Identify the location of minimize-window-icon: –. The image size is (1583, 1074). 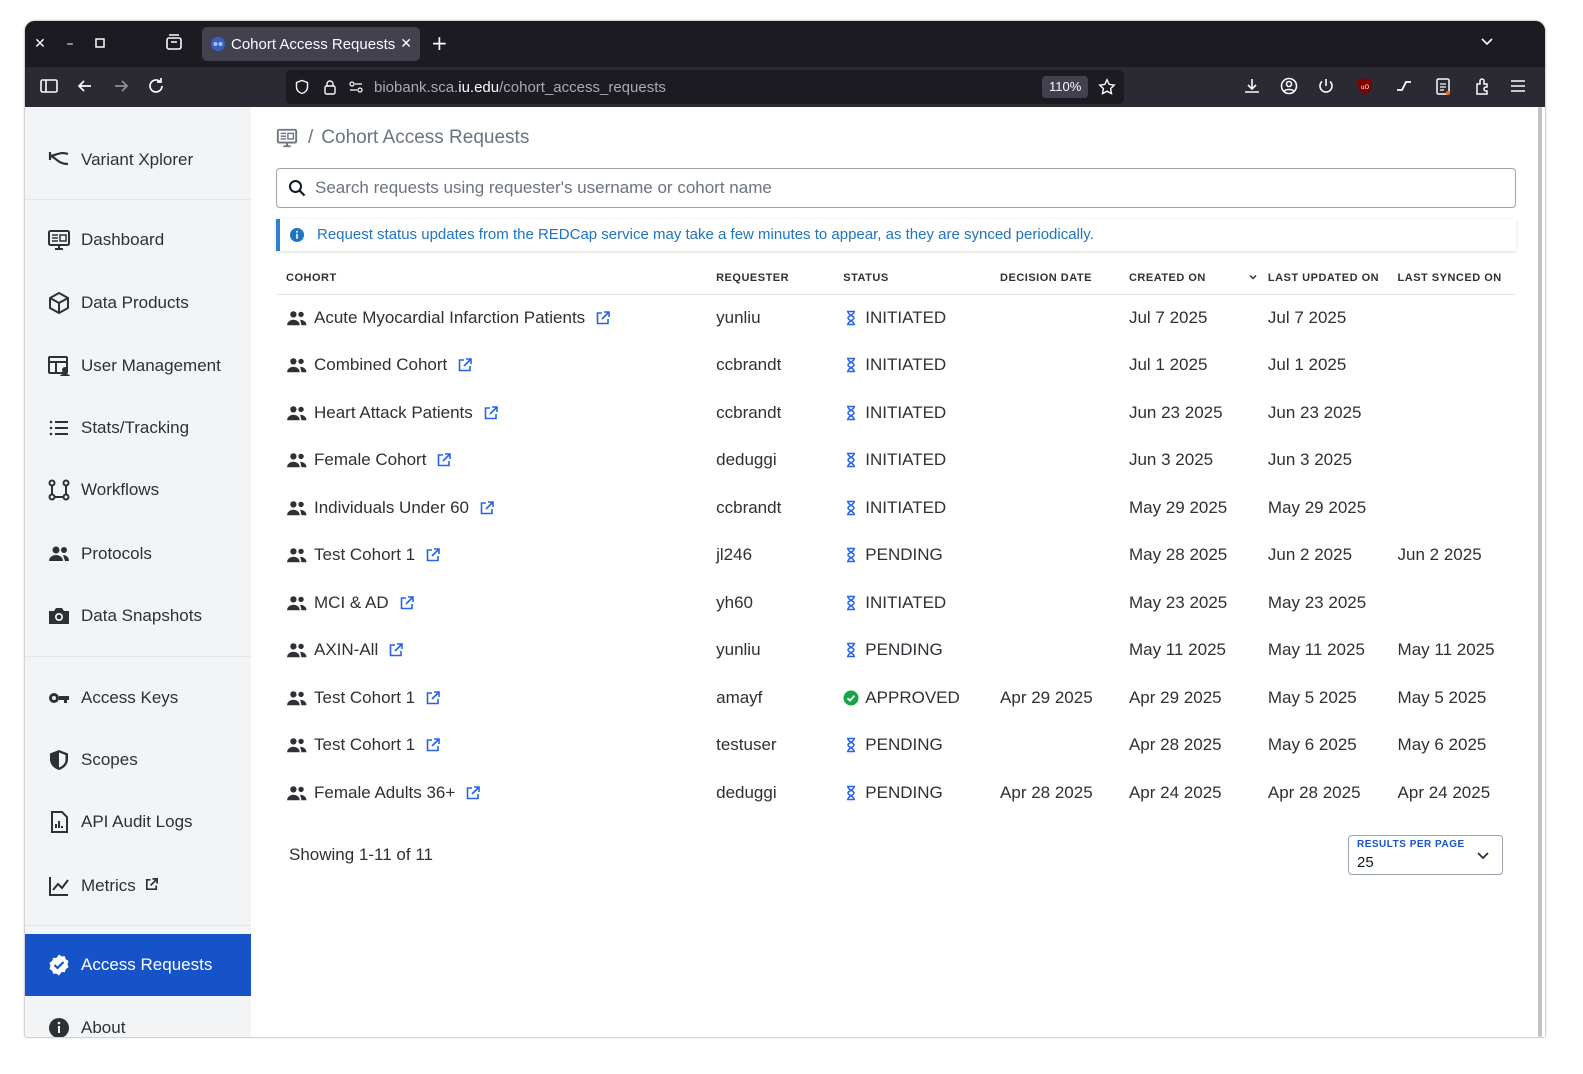
(70, 44).